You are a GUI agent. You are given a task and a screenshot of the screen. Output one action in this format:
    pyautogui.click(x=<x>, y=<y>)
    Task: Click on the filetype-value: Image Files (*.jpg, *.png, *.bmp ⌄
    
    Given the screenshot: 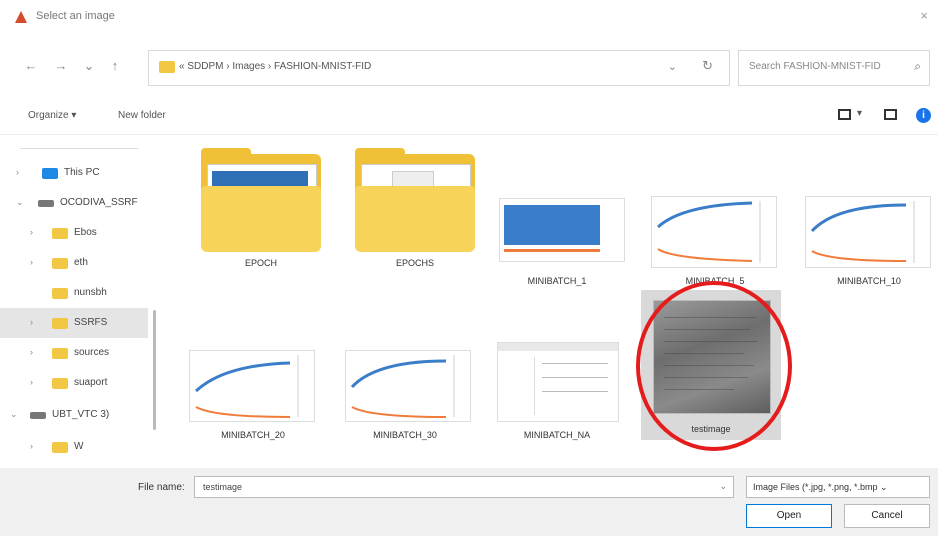 What is the action you would take?
    pyautogui.click(x=820, y=487)
    